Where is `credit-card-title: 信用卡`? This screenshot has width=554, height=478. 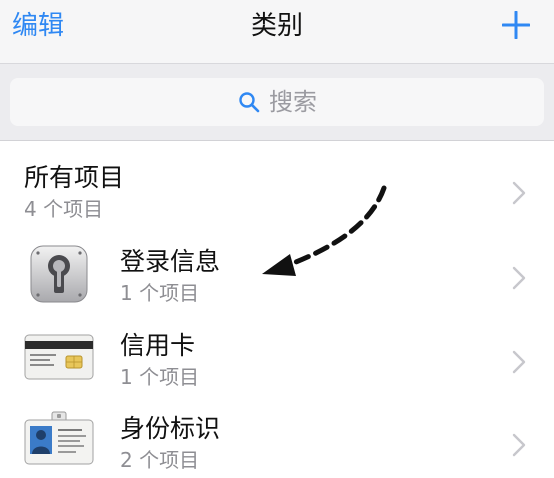
credit-card-title: 信用卡 is located at coordinates (158, 345).